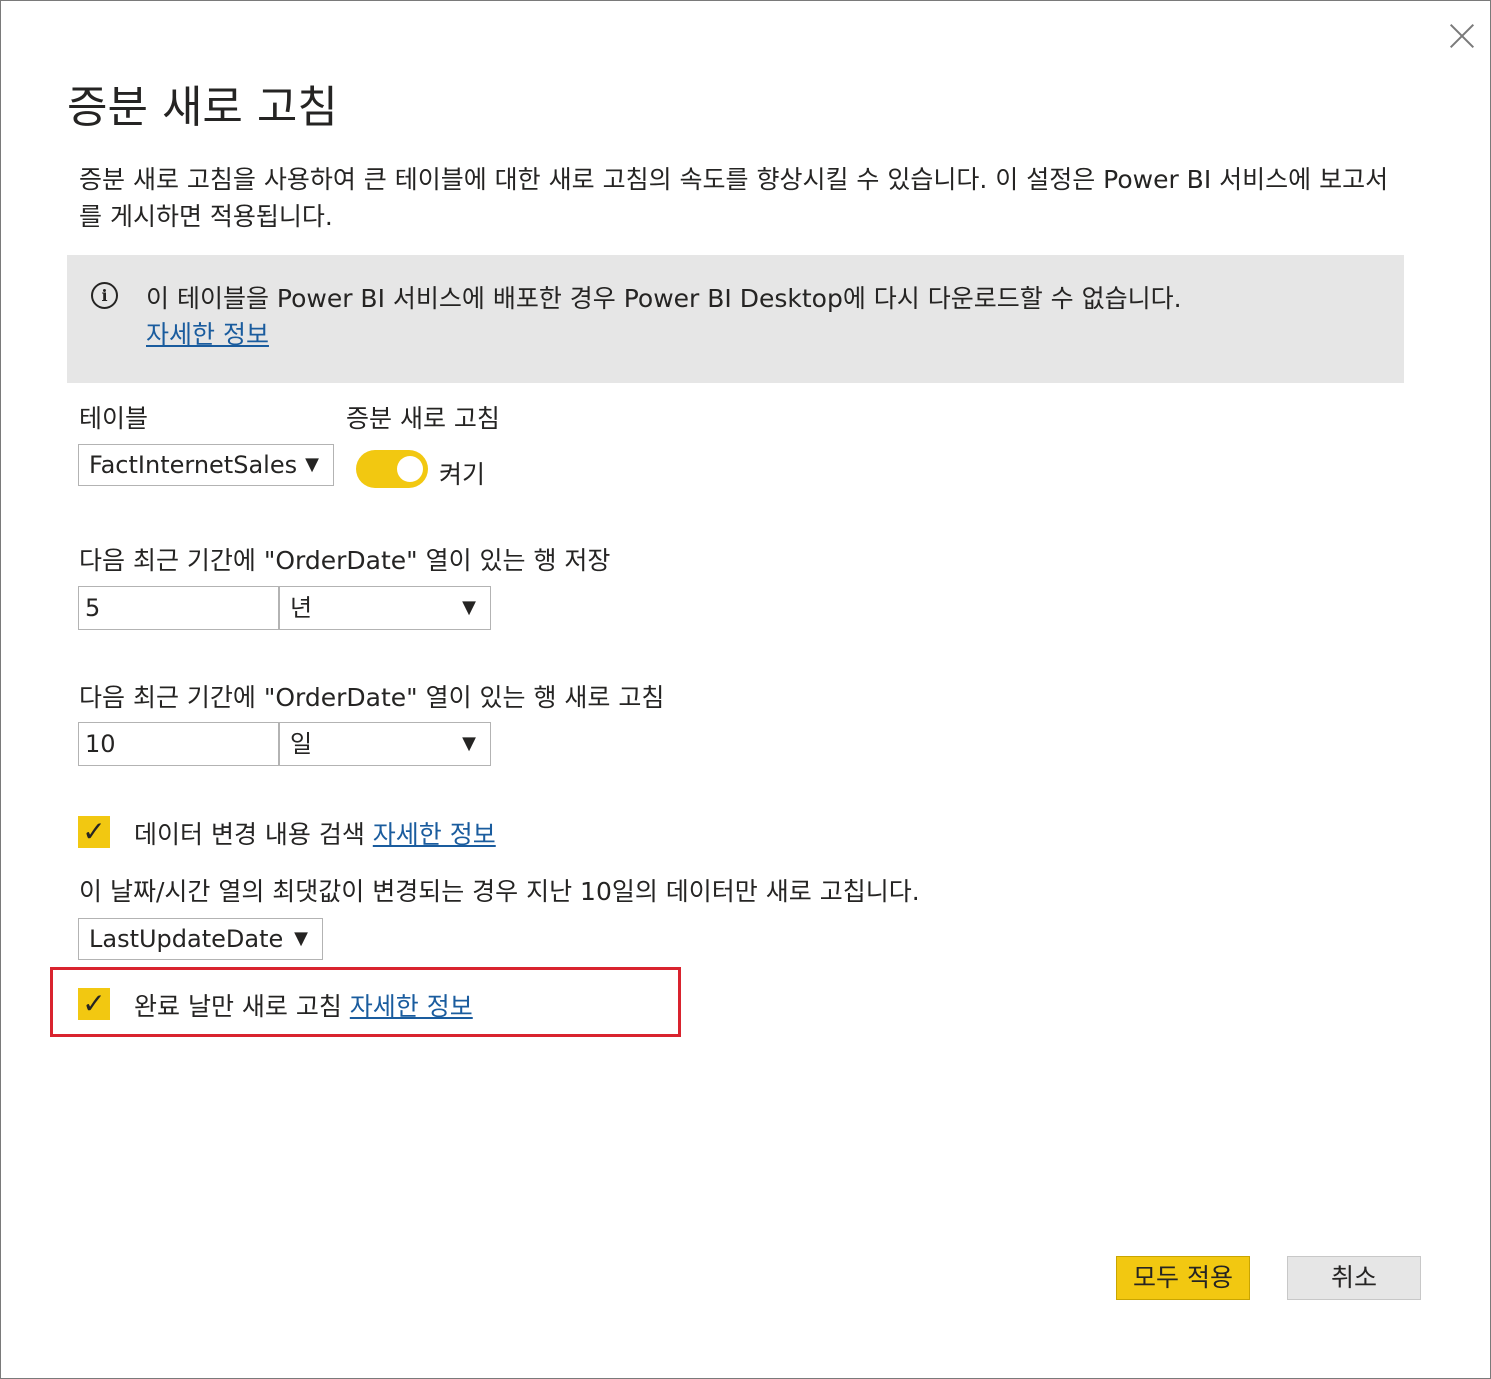  Describe the element at coordinates (207, 334) in the screenshot. I see `info-banner-learn-more-link: 자세한 정보` at that location.